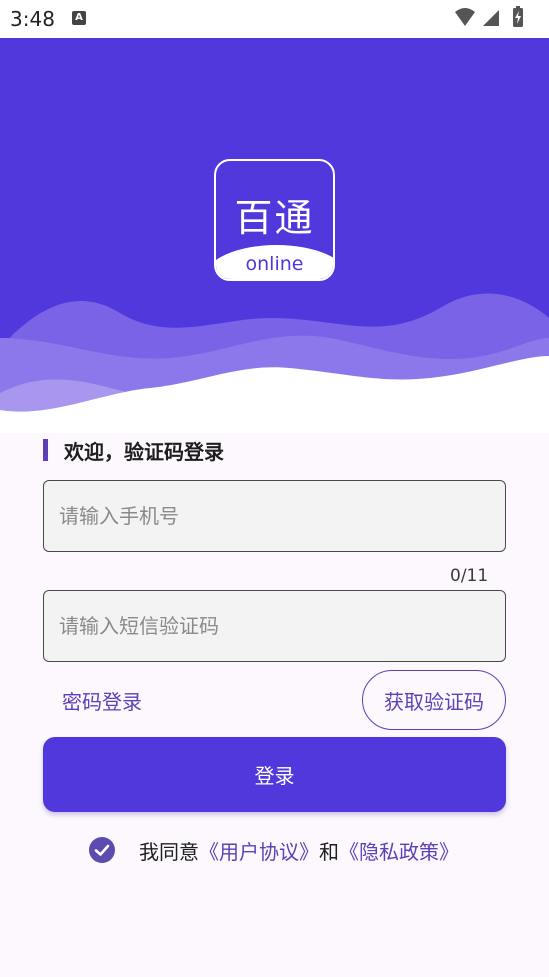 The height and width of the screenshot is (977, 549). What do you see at coordinates (329, 851) in the screenshot?
I see `agreement-conjunction: 和` at bounding box center [329, 851].